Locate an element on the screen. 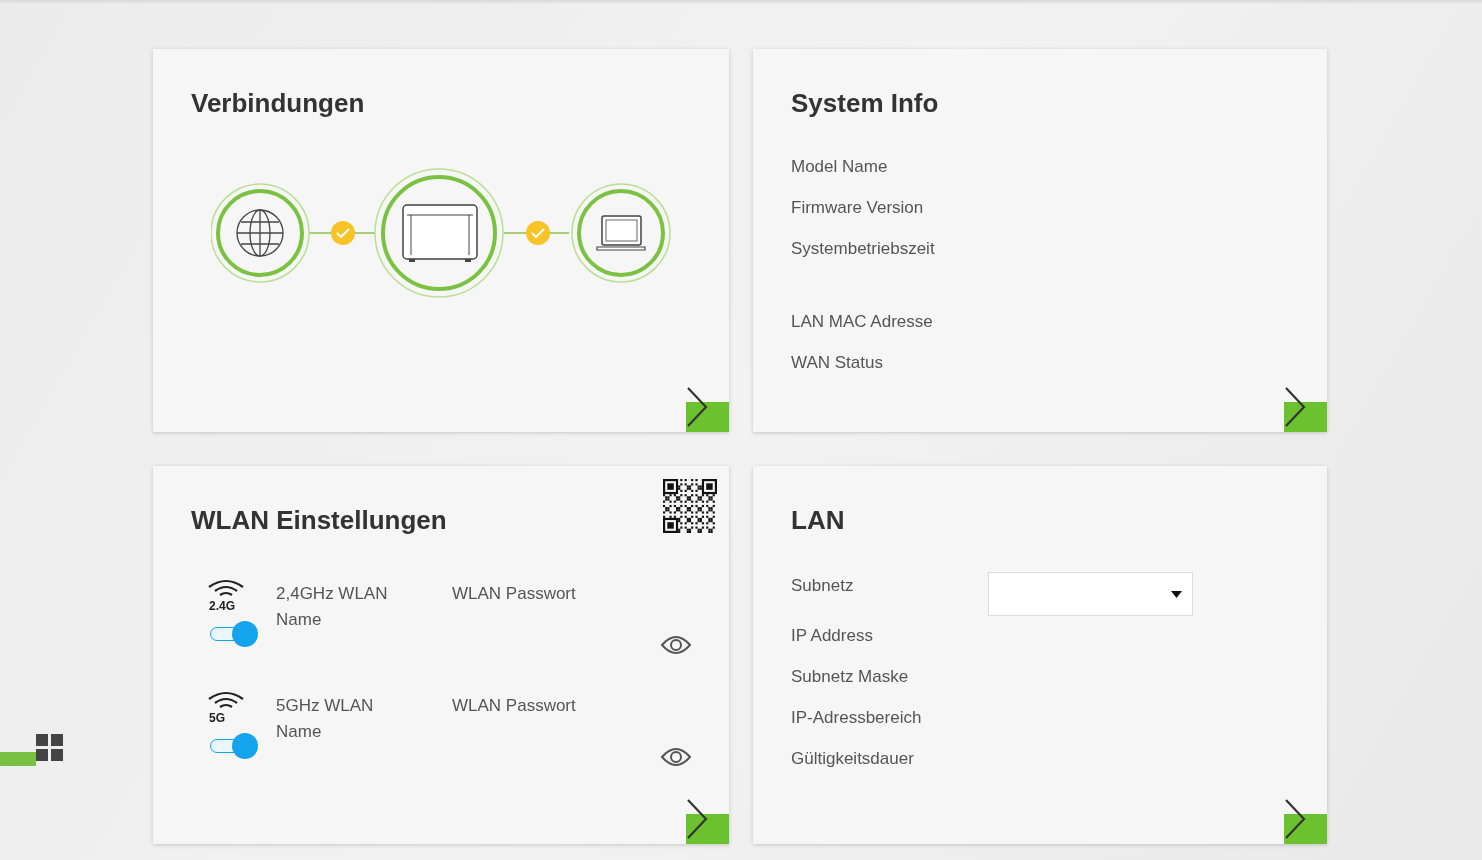 This screenshot has width=1482, height=860. field-label: IP Address is located at coordinates (832, 636).